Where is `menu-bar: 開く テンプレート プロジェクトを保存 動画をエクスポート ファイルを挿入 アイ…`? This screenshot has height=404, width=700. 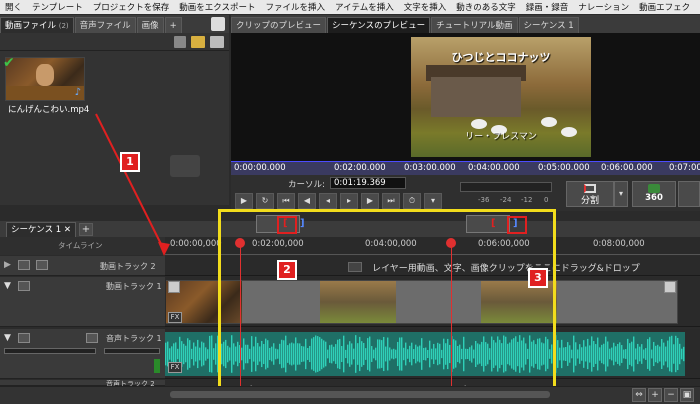
menu-bar: 開く テンプレート プロジェクトを保存 動画をエクスポート ファイルを挿入 アイ… is located at coordinates (350, 7).